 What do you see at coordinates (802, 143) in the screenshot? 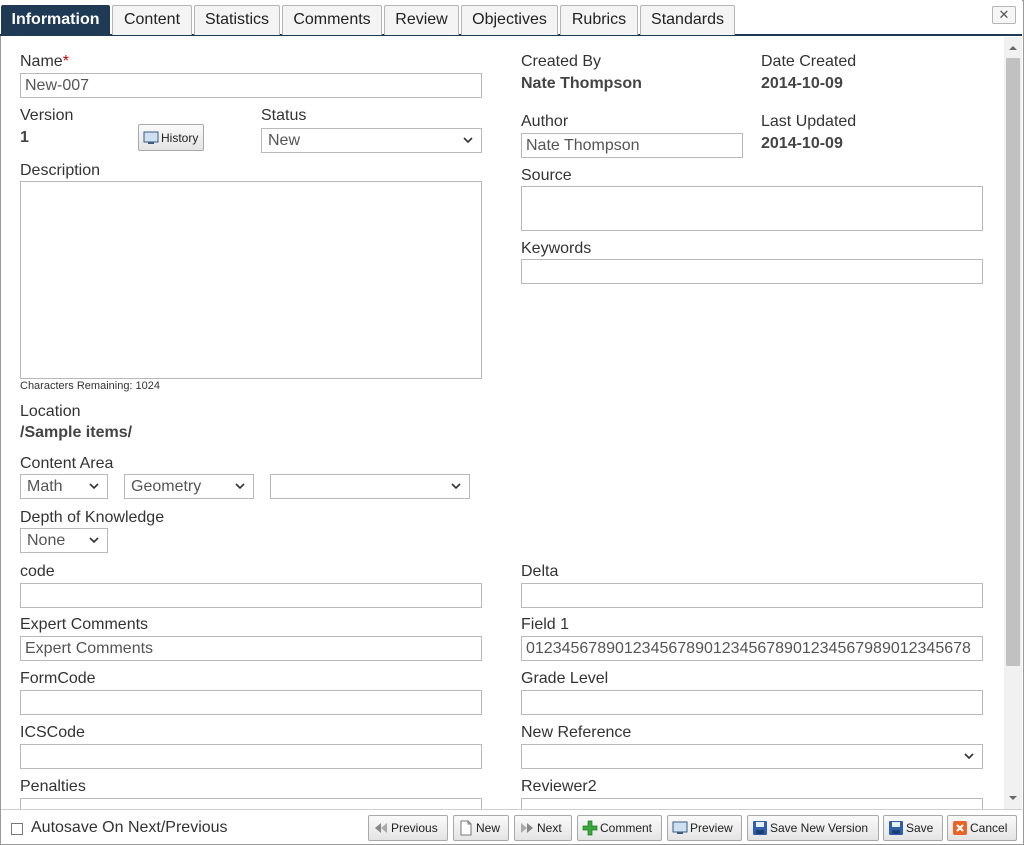
I see `last-updated-value: 2014-10-09` at bounding box center [802, 143].